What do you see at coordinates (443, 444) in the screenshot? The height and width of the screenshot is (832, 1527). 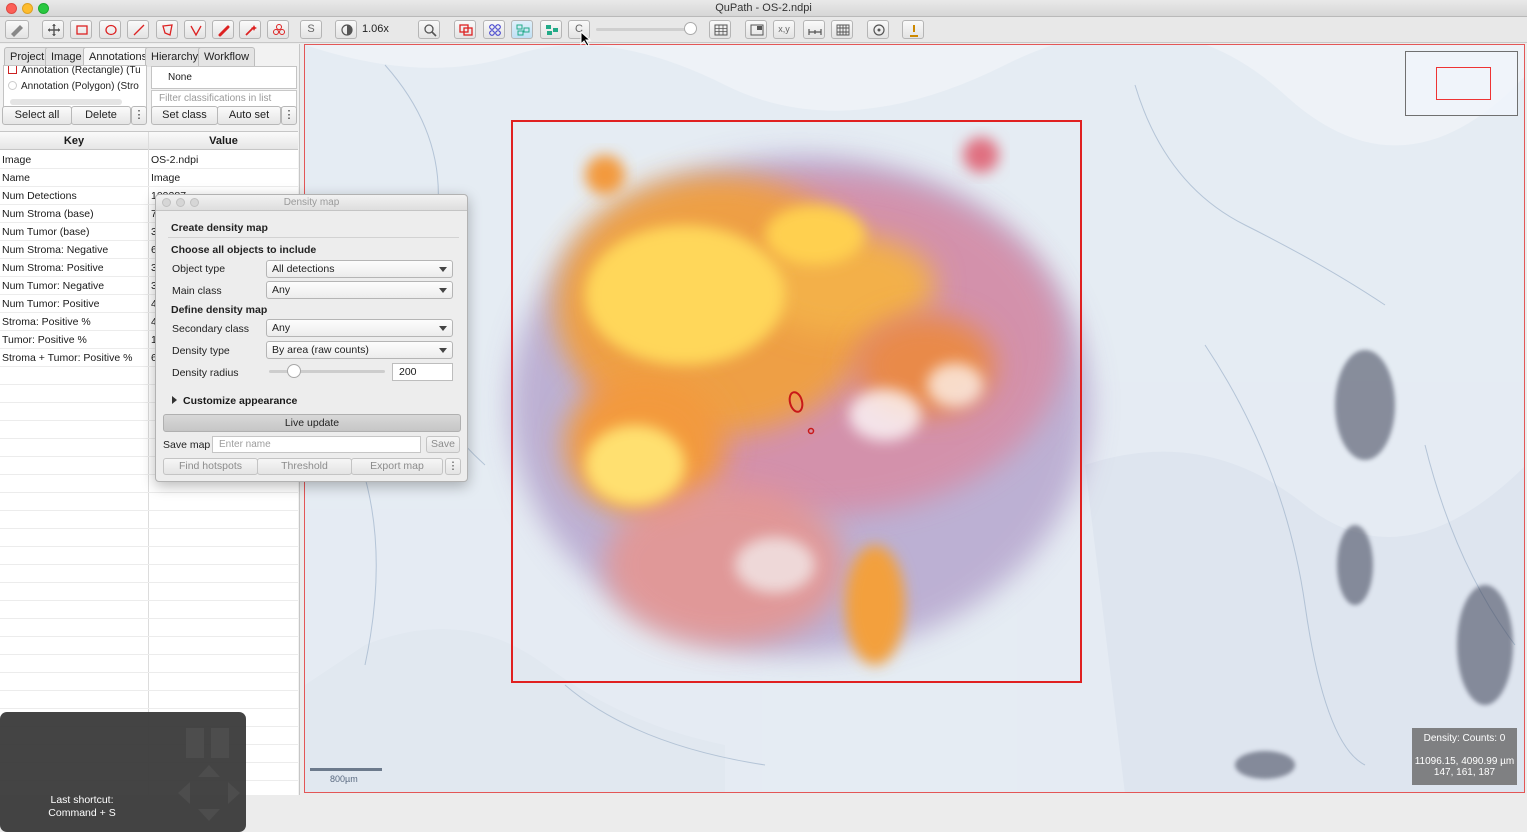 I see `save-map-button: Save` at bounding box center [443, 444].